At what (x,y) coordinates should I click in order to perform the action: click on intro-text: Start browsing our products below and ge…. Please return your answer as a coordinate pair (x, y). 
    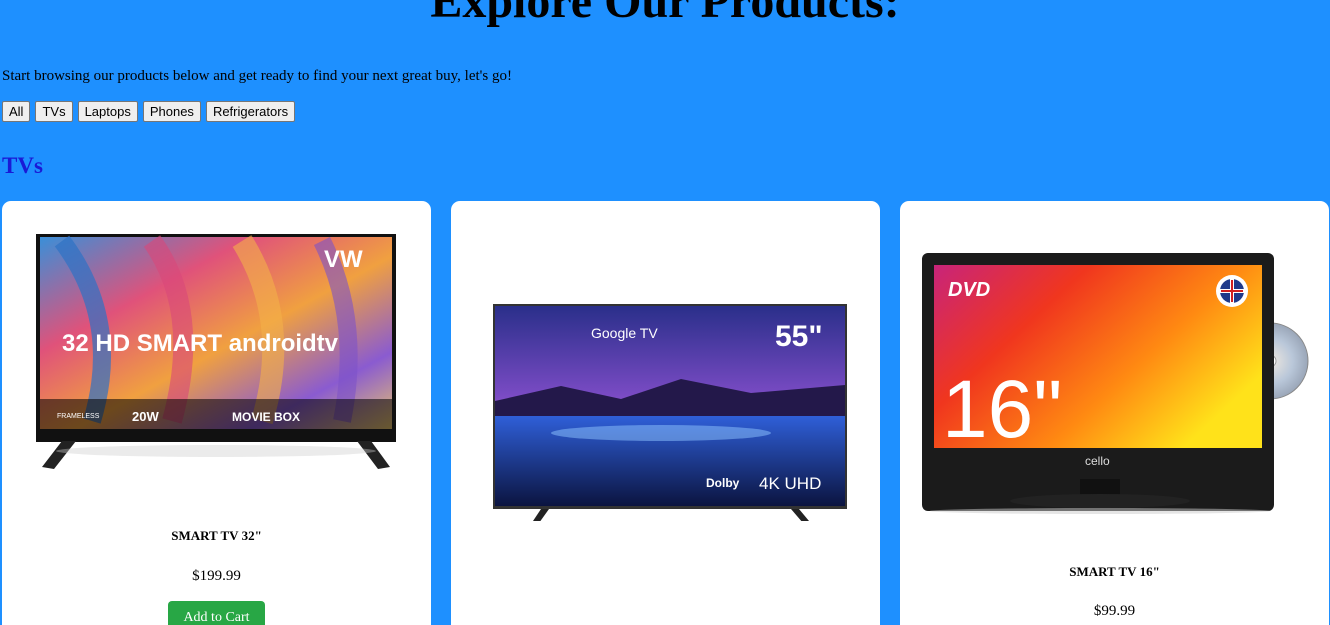
    Looking at the image, I should click on (257, 76).